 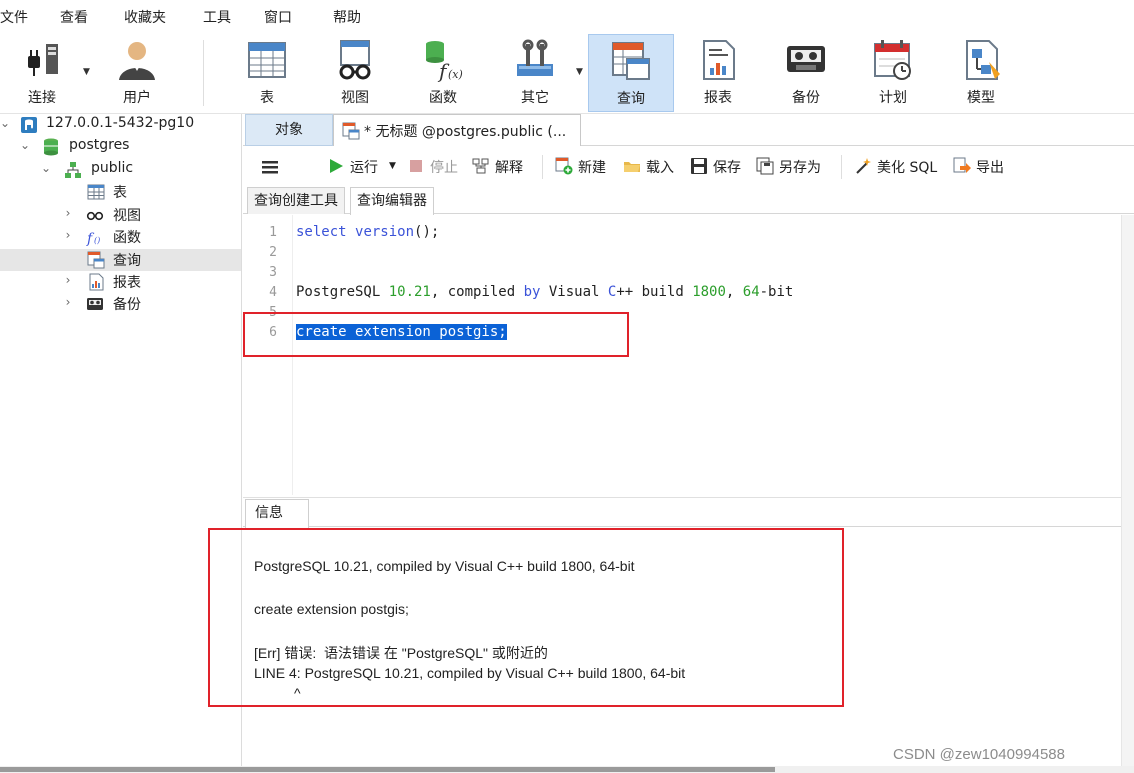 I want to click on menu-favorites: 收藏夹, so click(x=145, y=17).